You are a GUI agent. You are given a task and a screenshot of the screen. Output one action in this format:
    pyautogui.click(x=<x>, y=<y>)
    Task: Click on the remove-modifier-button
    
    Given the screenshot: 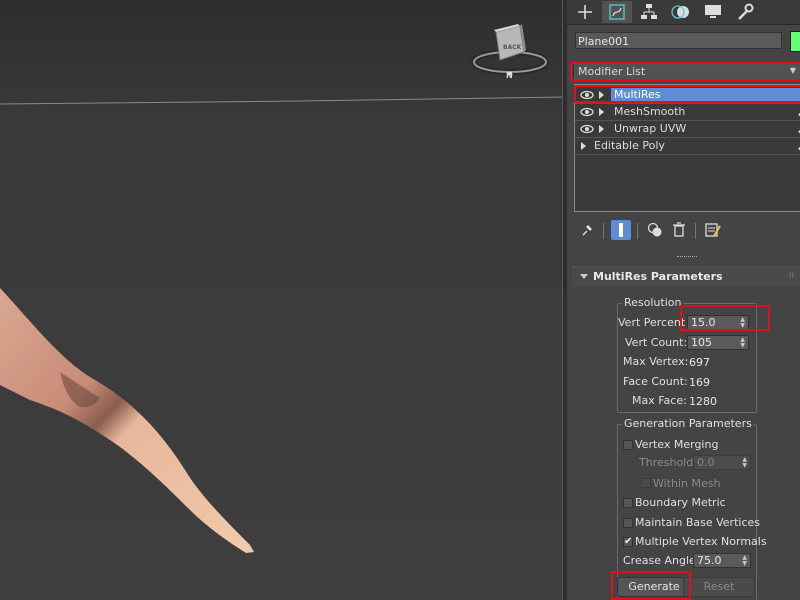 What is the action you would take?
    pyautogui.click(x=679, y=230)
    